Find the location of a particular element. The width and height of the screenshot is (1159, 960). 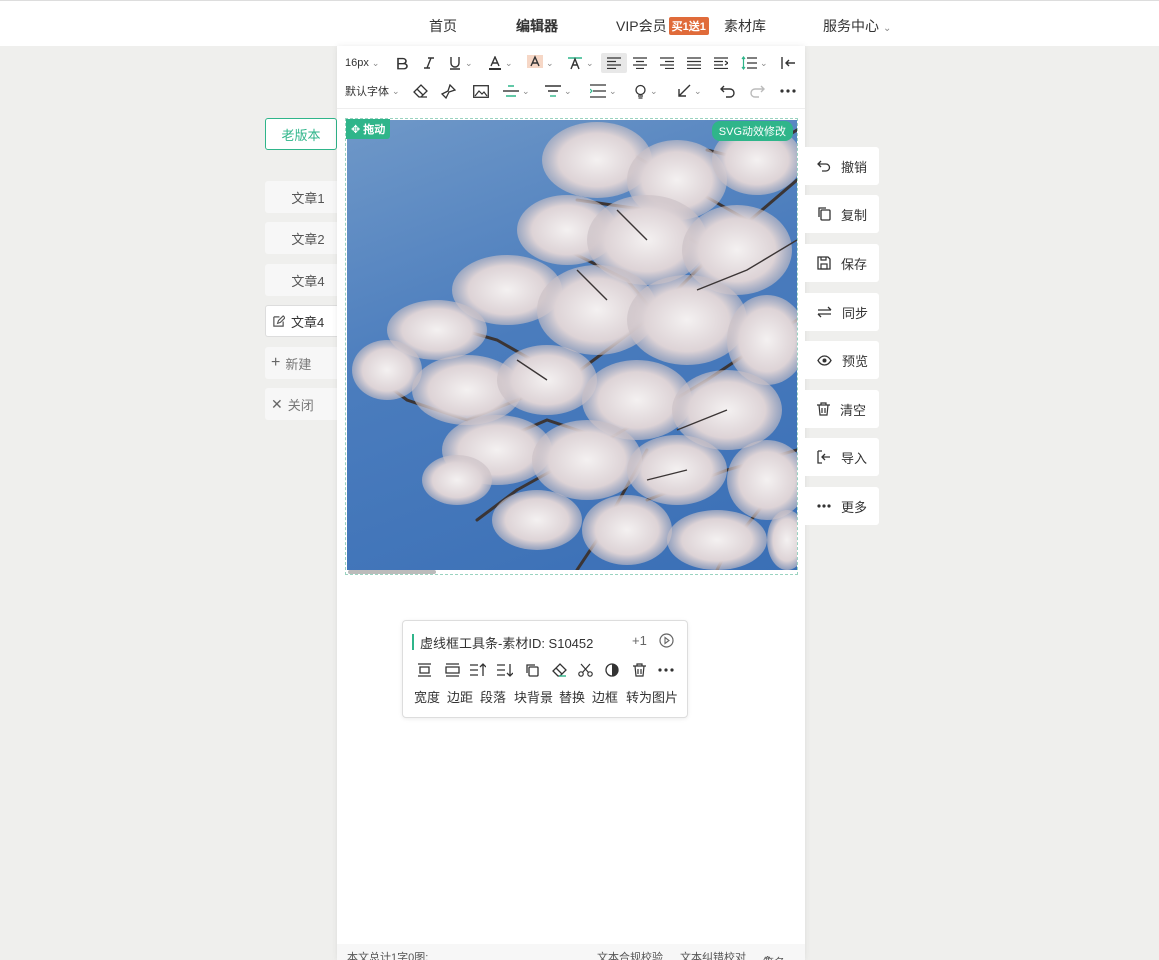

status-bar: 本文总计1字0图; 文本合规校验 文本纠错校对 签名 ⌃ is located at coordinates (571, 952).